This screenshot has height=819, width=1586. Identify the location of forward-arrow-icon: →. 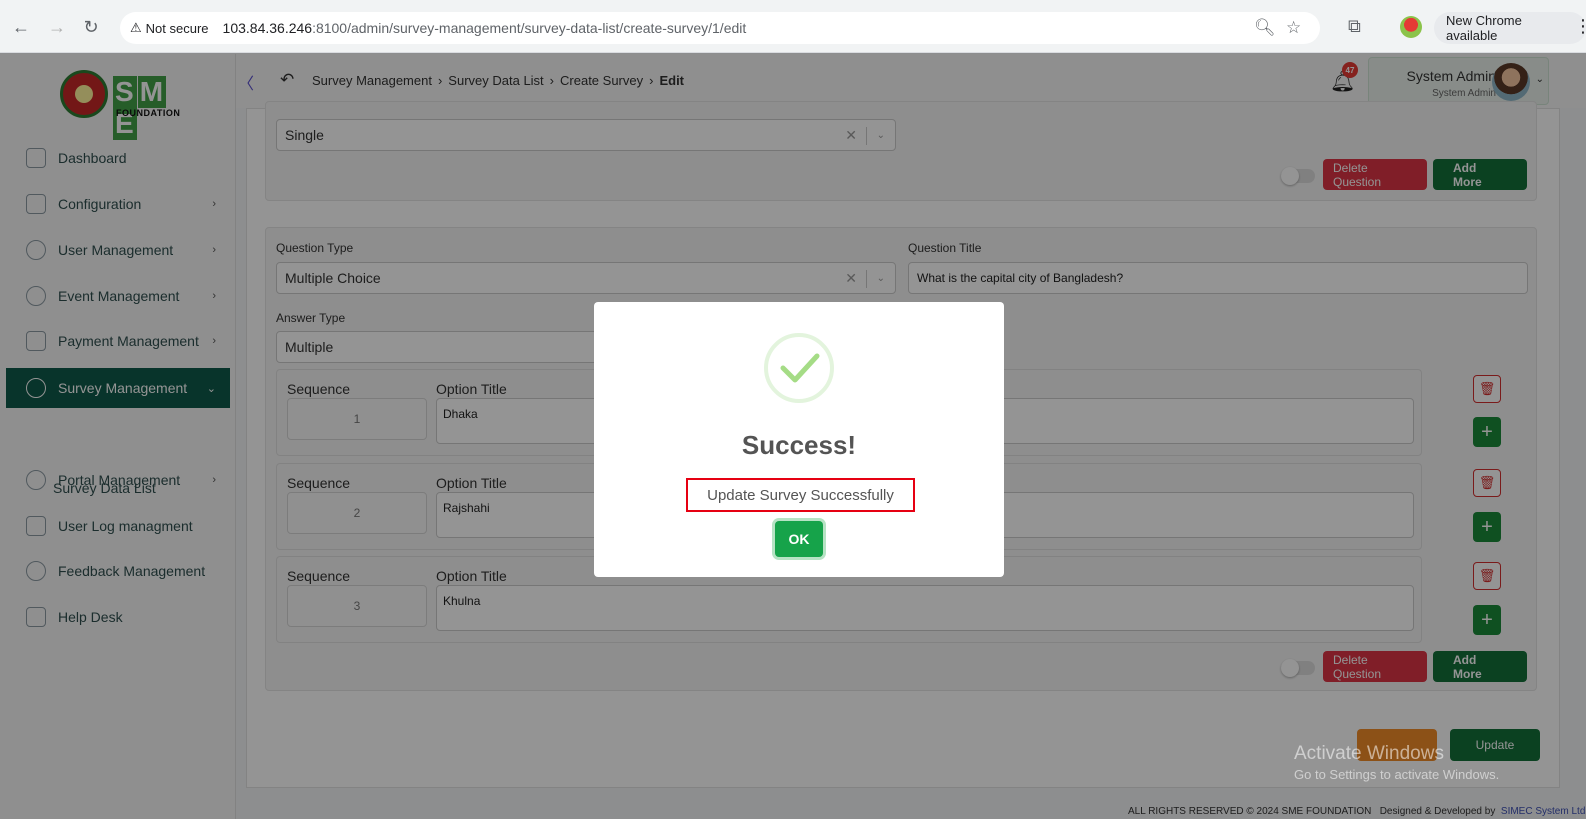
(57, 27).